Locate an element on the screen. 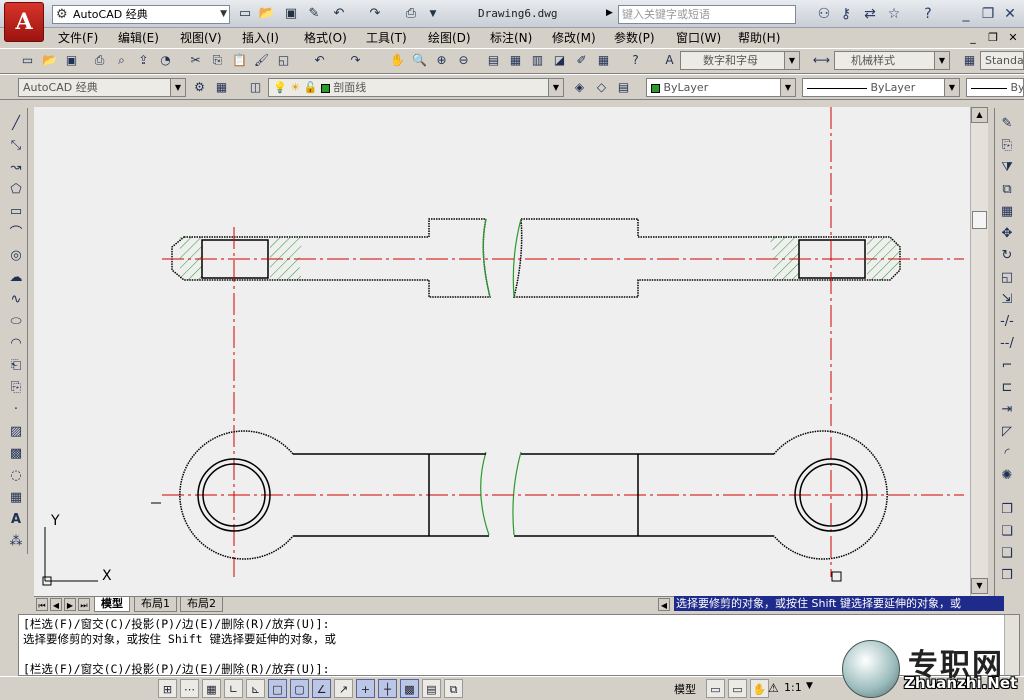 This screenshot has width=1024, height=700. model-space-label: 模型 is located at coordinates (685, 689).